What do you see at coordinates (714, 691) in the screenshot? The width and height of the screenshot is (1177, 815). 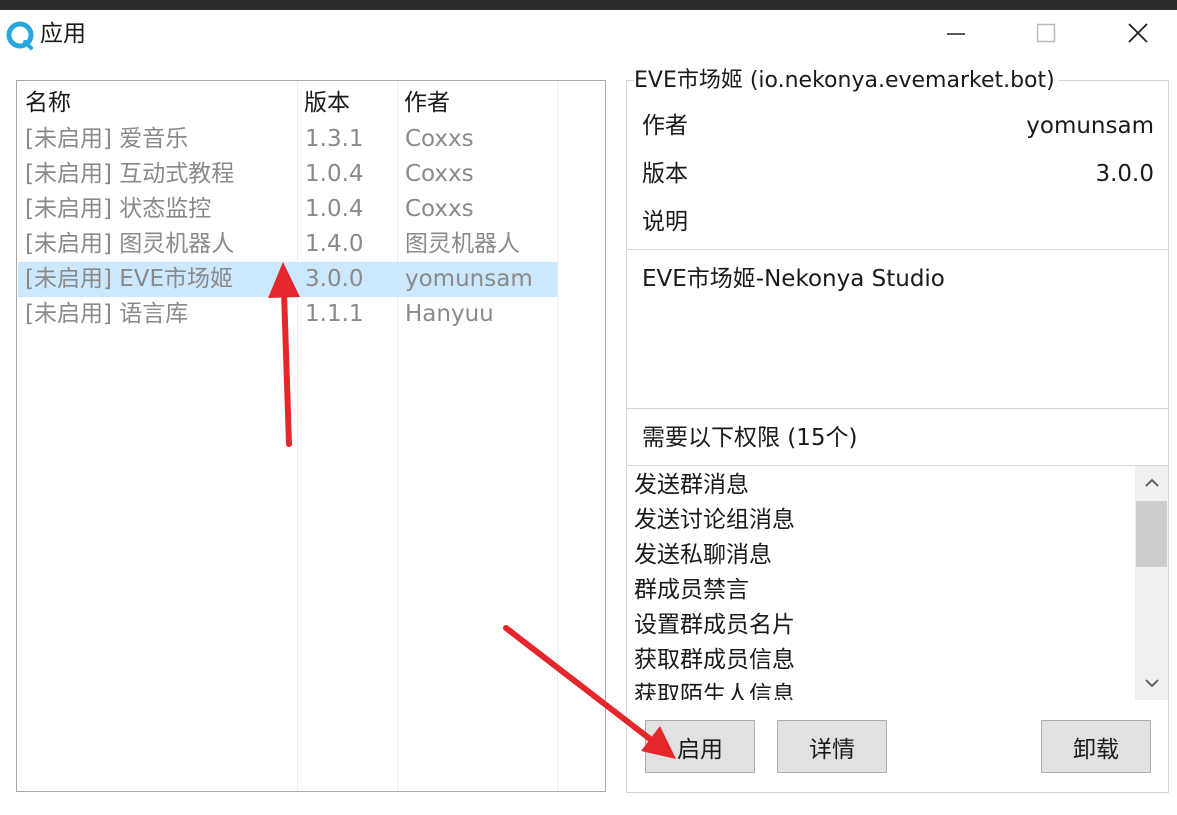 I see `permission-item: 获取陌生人信息` at bounding box center [714, 691].